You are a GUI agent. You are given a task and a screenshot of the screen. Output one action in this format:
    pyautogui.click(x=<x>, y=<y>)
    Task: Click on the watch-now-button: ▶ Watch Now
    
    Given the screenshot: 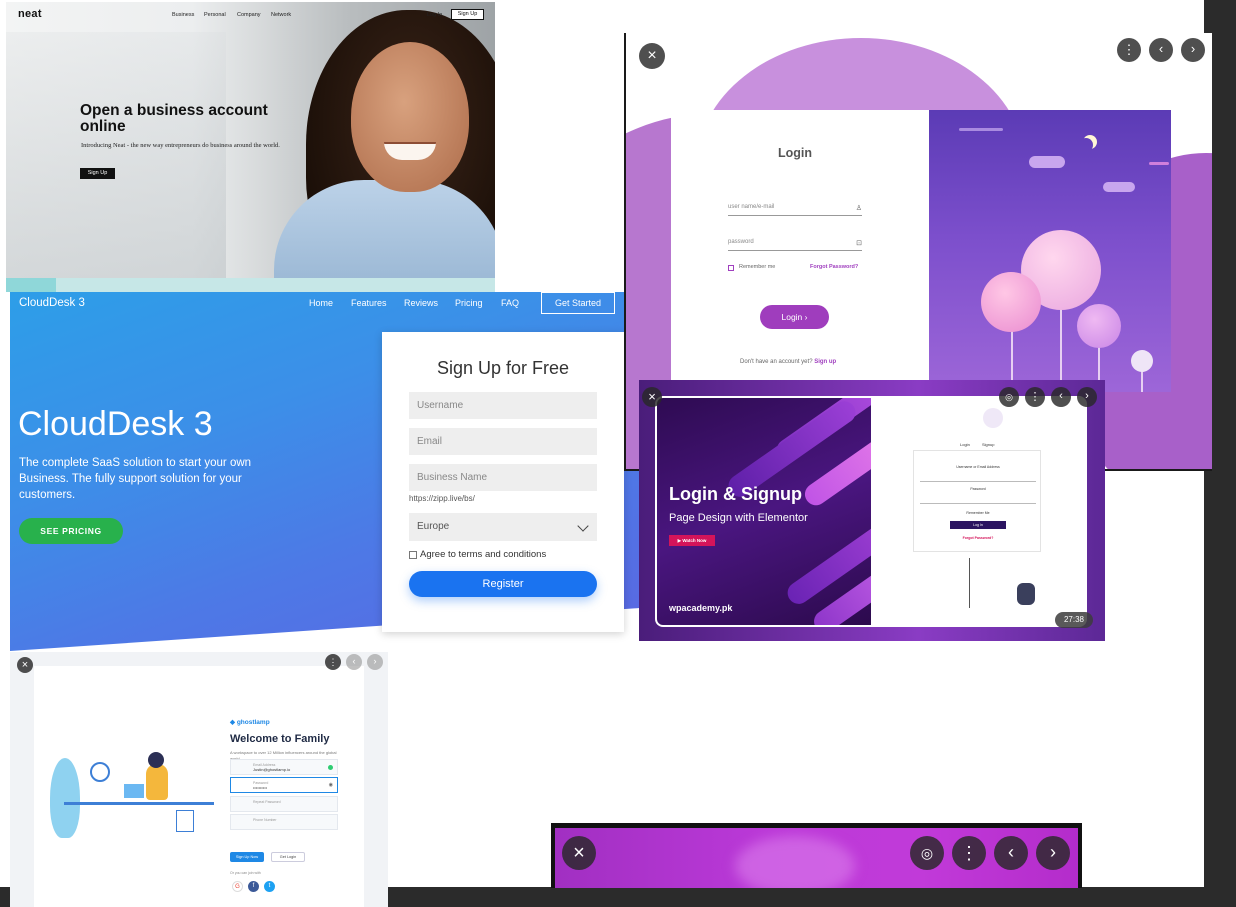 What is the action you would take?
    pyautogui.click(x=692, y=540)
    